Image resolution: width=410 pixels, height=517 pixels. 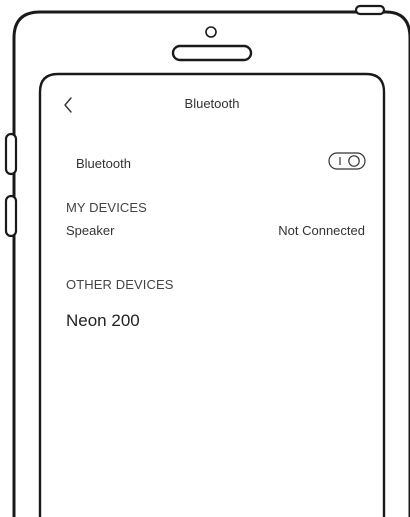 I want to click on toggle-icon, so click(x=347, y=161).